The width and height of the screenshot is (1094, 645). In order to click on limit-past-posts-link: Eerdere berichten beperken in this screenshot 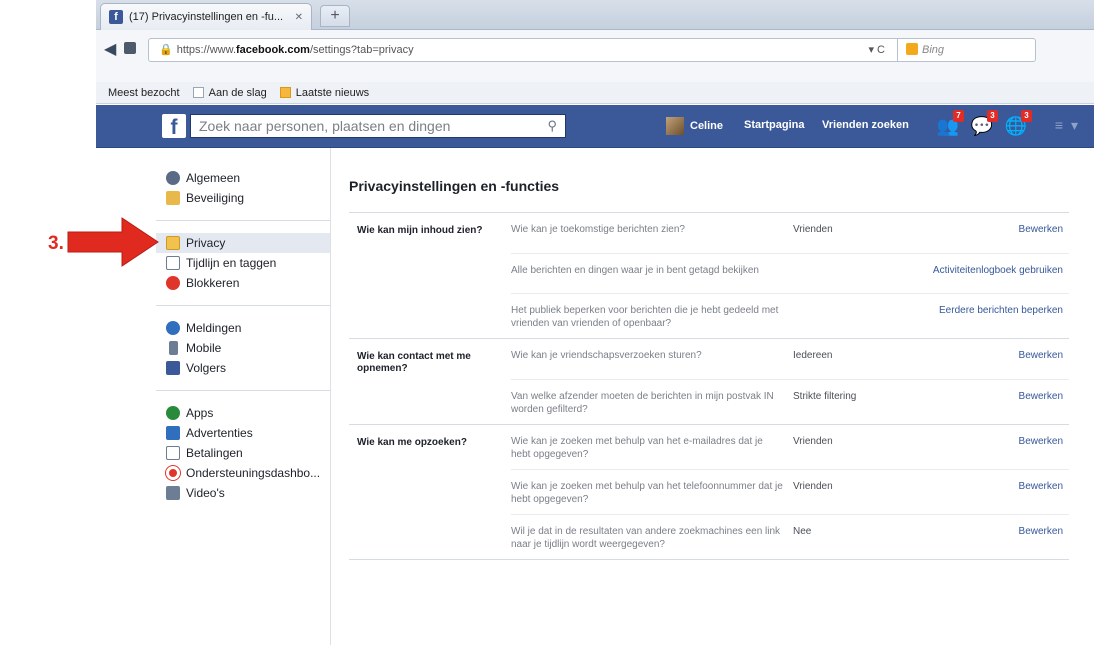, I will do `click(991, 317)`.